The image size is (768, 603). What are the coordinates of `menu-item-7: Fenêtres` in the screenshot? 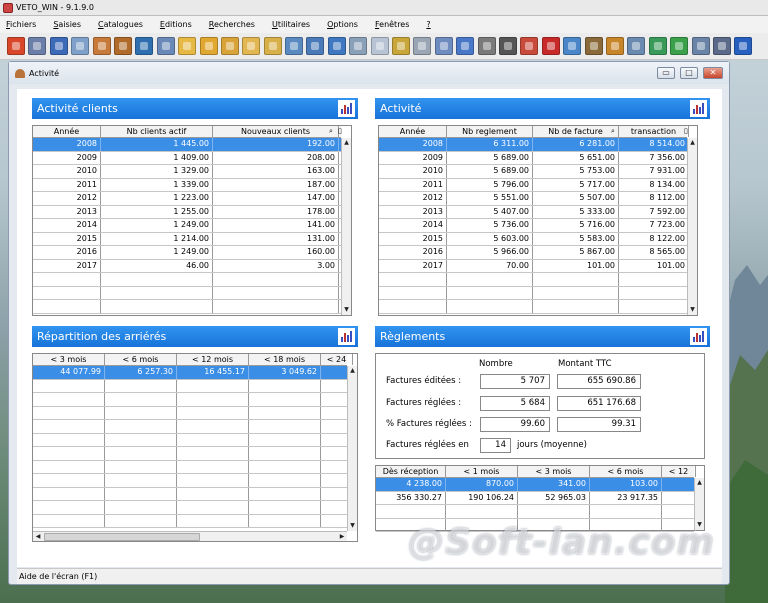 It's located at (392, 24).